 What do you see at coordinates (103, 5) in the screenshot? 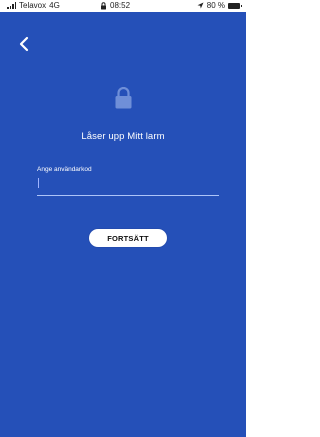
I see `lock-small-icon` at bounding box center [103, 5].